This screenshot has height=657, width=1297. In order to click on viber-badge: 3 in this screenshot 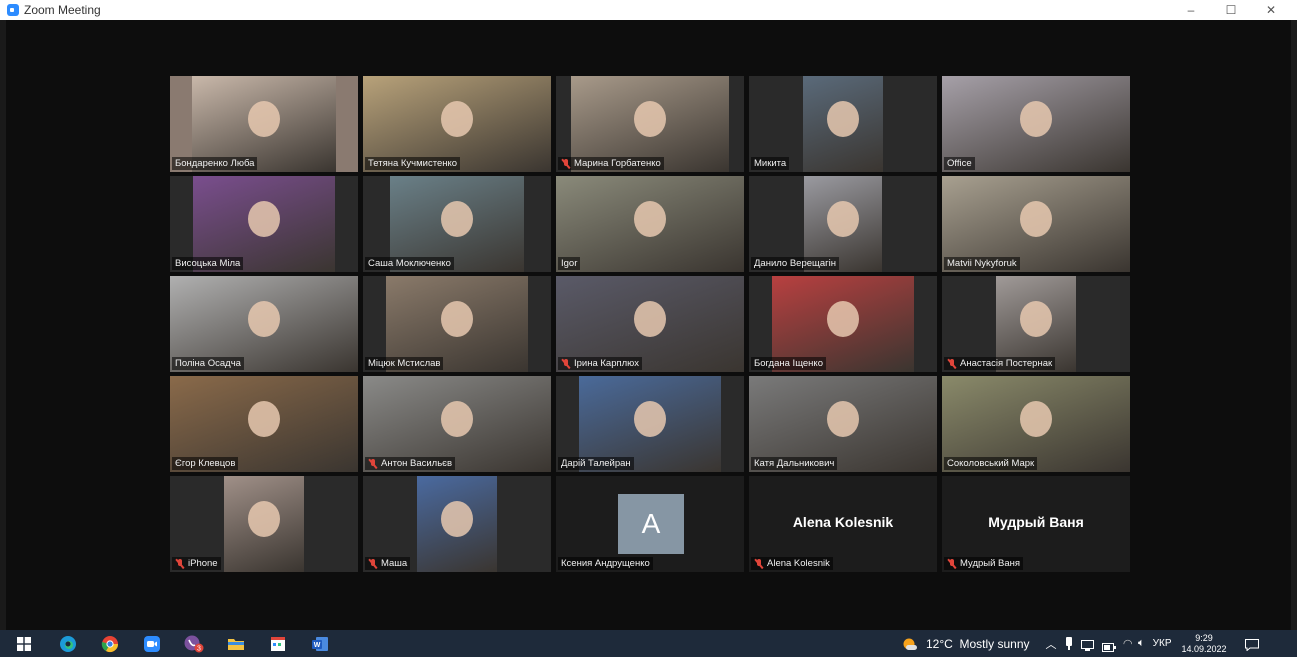, I will do `click(199, 649)`.